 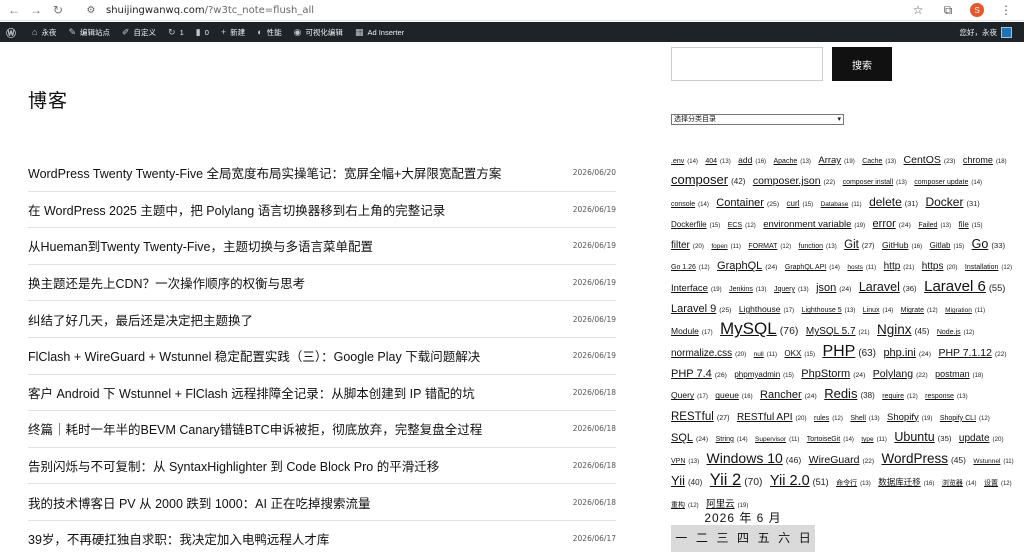 What do you see at coordinates (176, 32) in the screenshot?
I see `adminbar-updates: ↻ 1` at bounding box center [176, 32].